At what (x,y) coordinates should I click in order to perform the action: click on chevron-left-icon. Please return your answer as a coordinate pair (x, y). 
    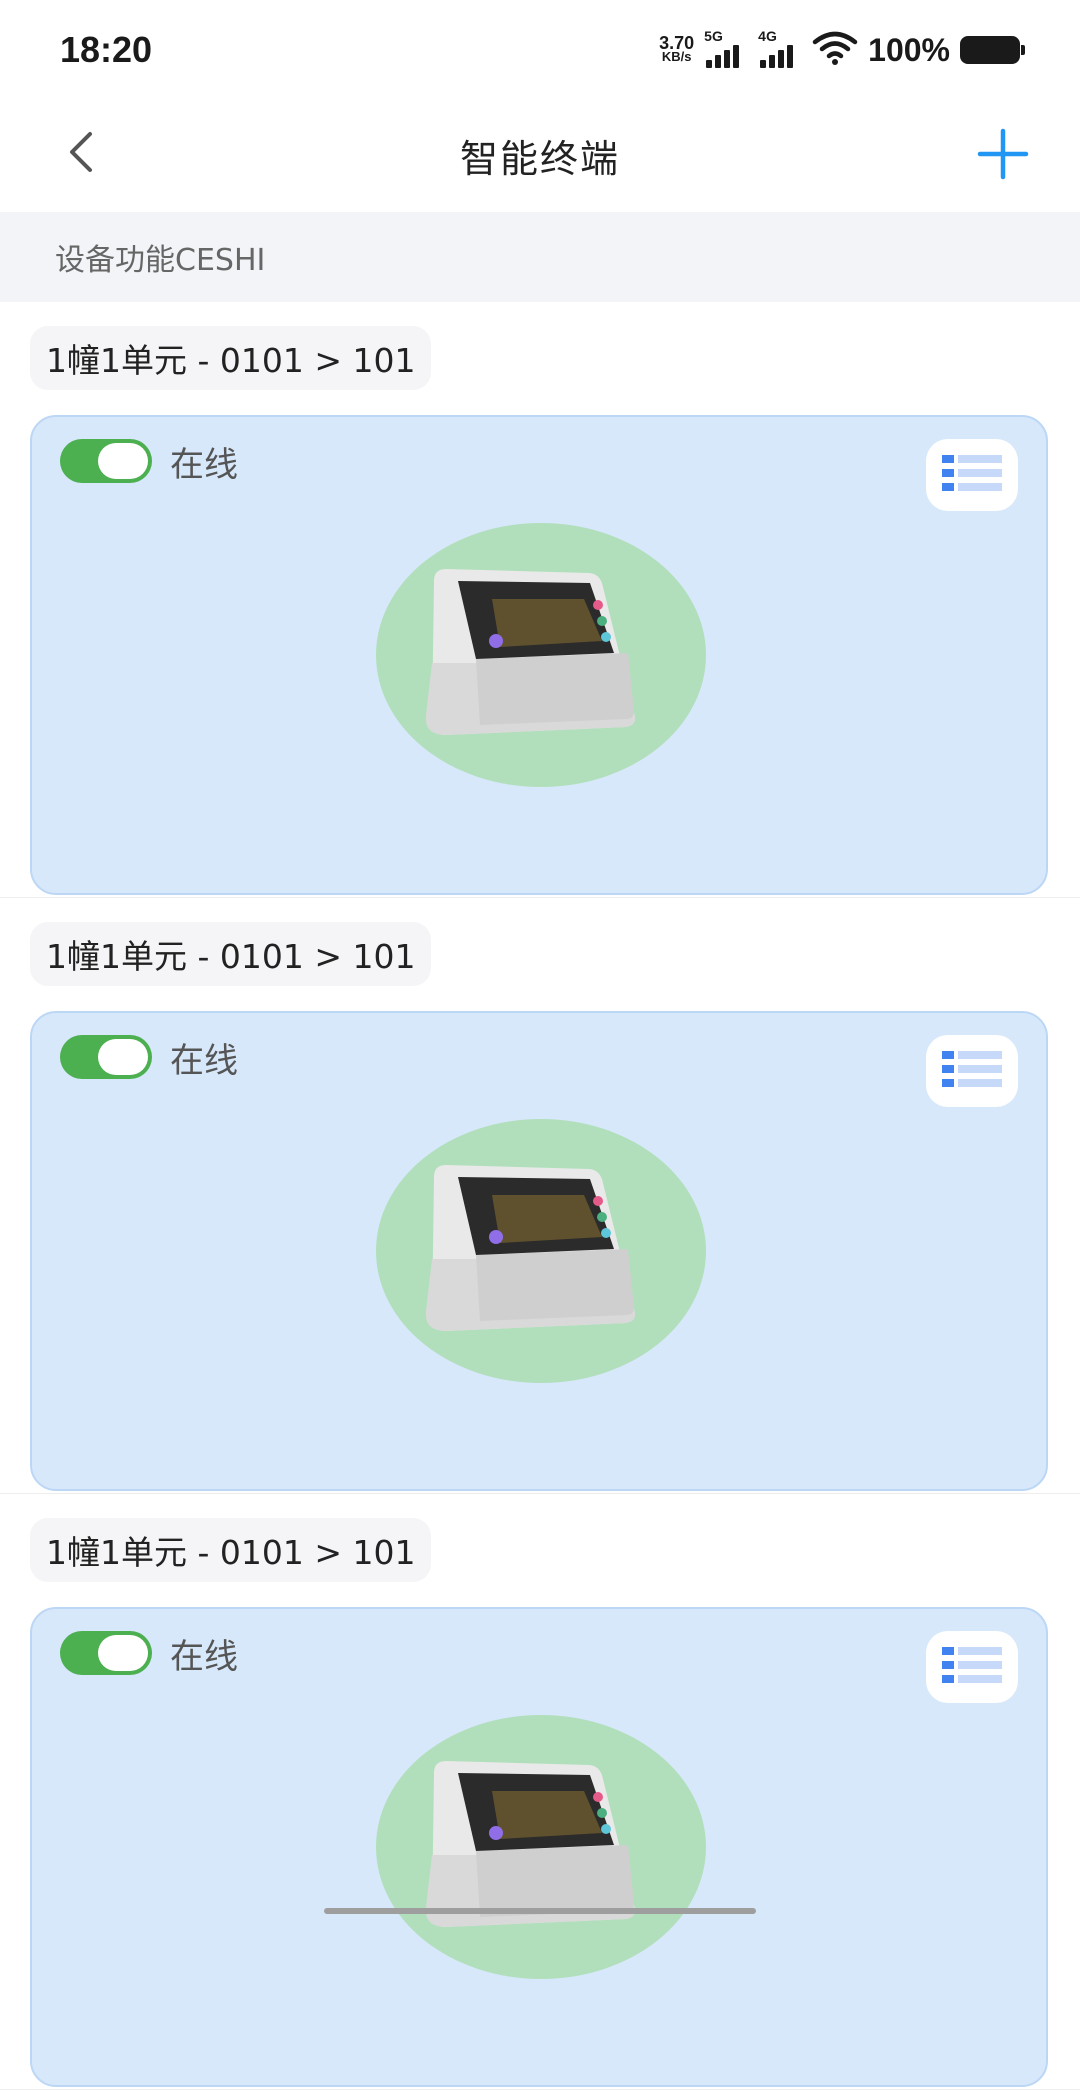
    Looking at the image, I should click on (80, 154).